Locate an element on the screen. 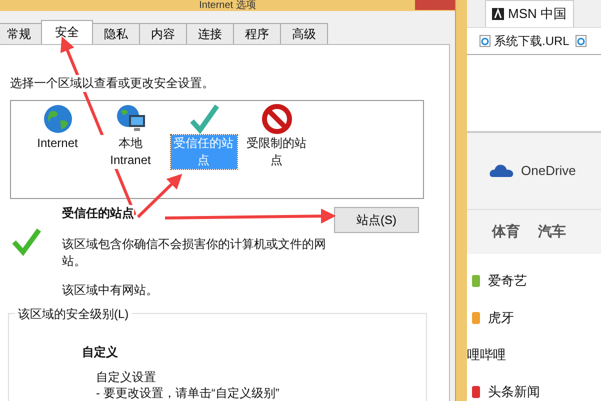 The image size is (601, 401). prohibited-icon is located at coordinates (276, 119).